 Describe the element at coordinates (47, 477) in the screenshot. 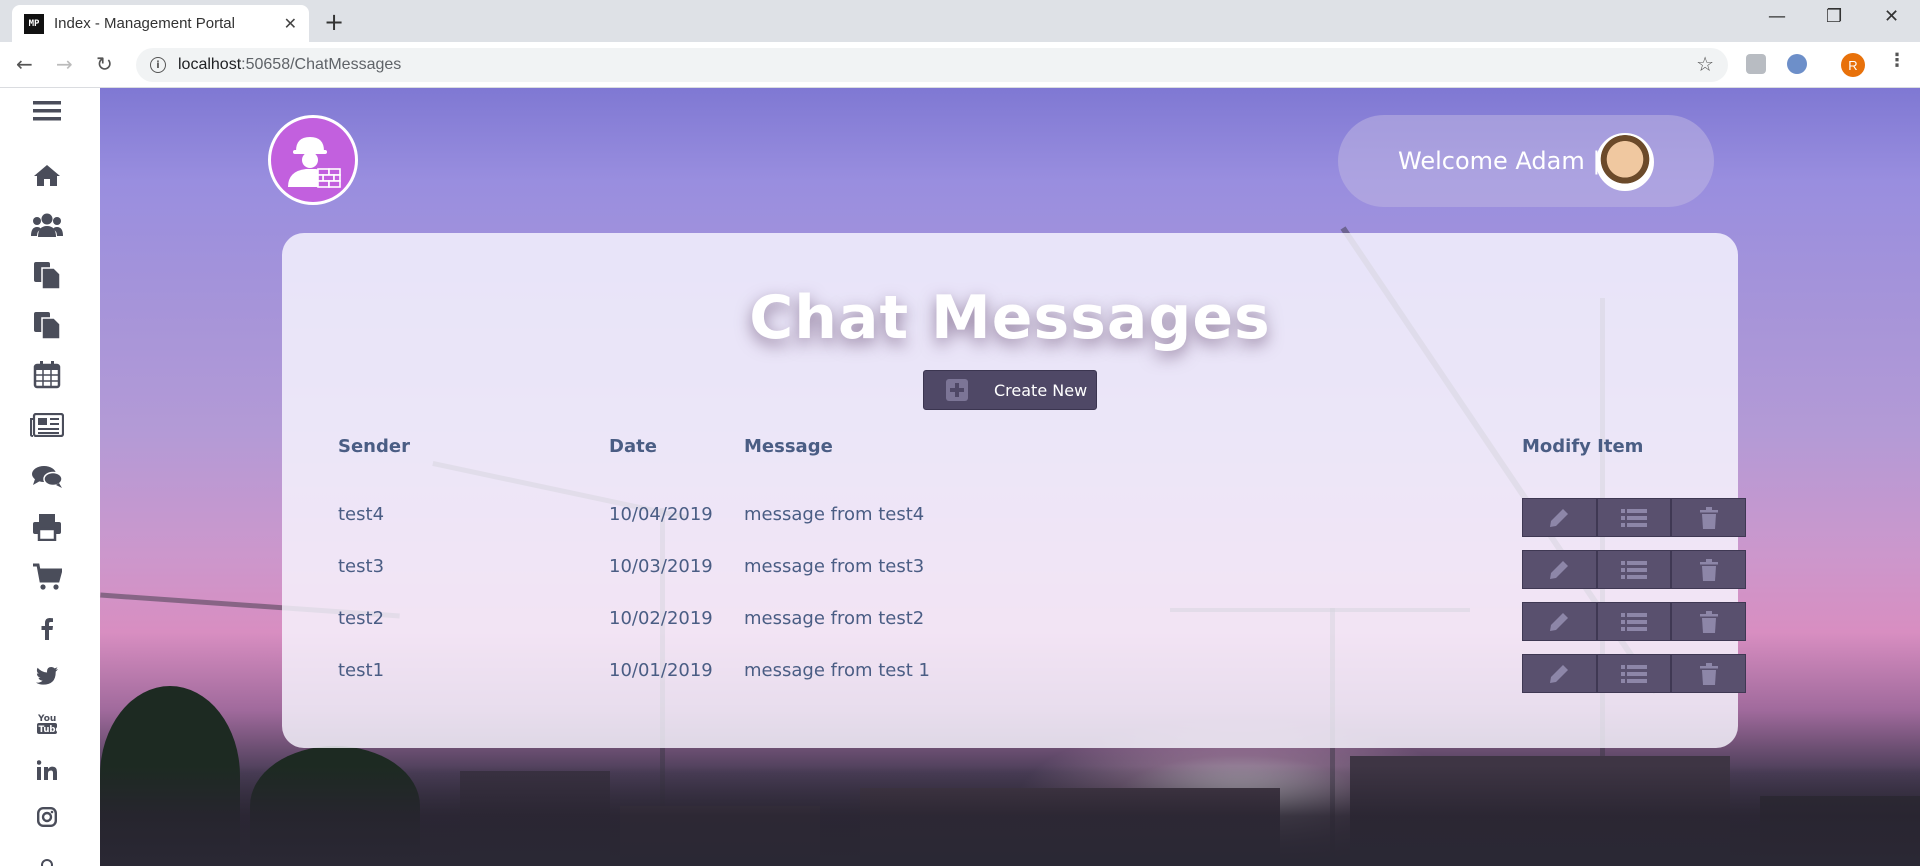

I see `chat-icon` at that location.